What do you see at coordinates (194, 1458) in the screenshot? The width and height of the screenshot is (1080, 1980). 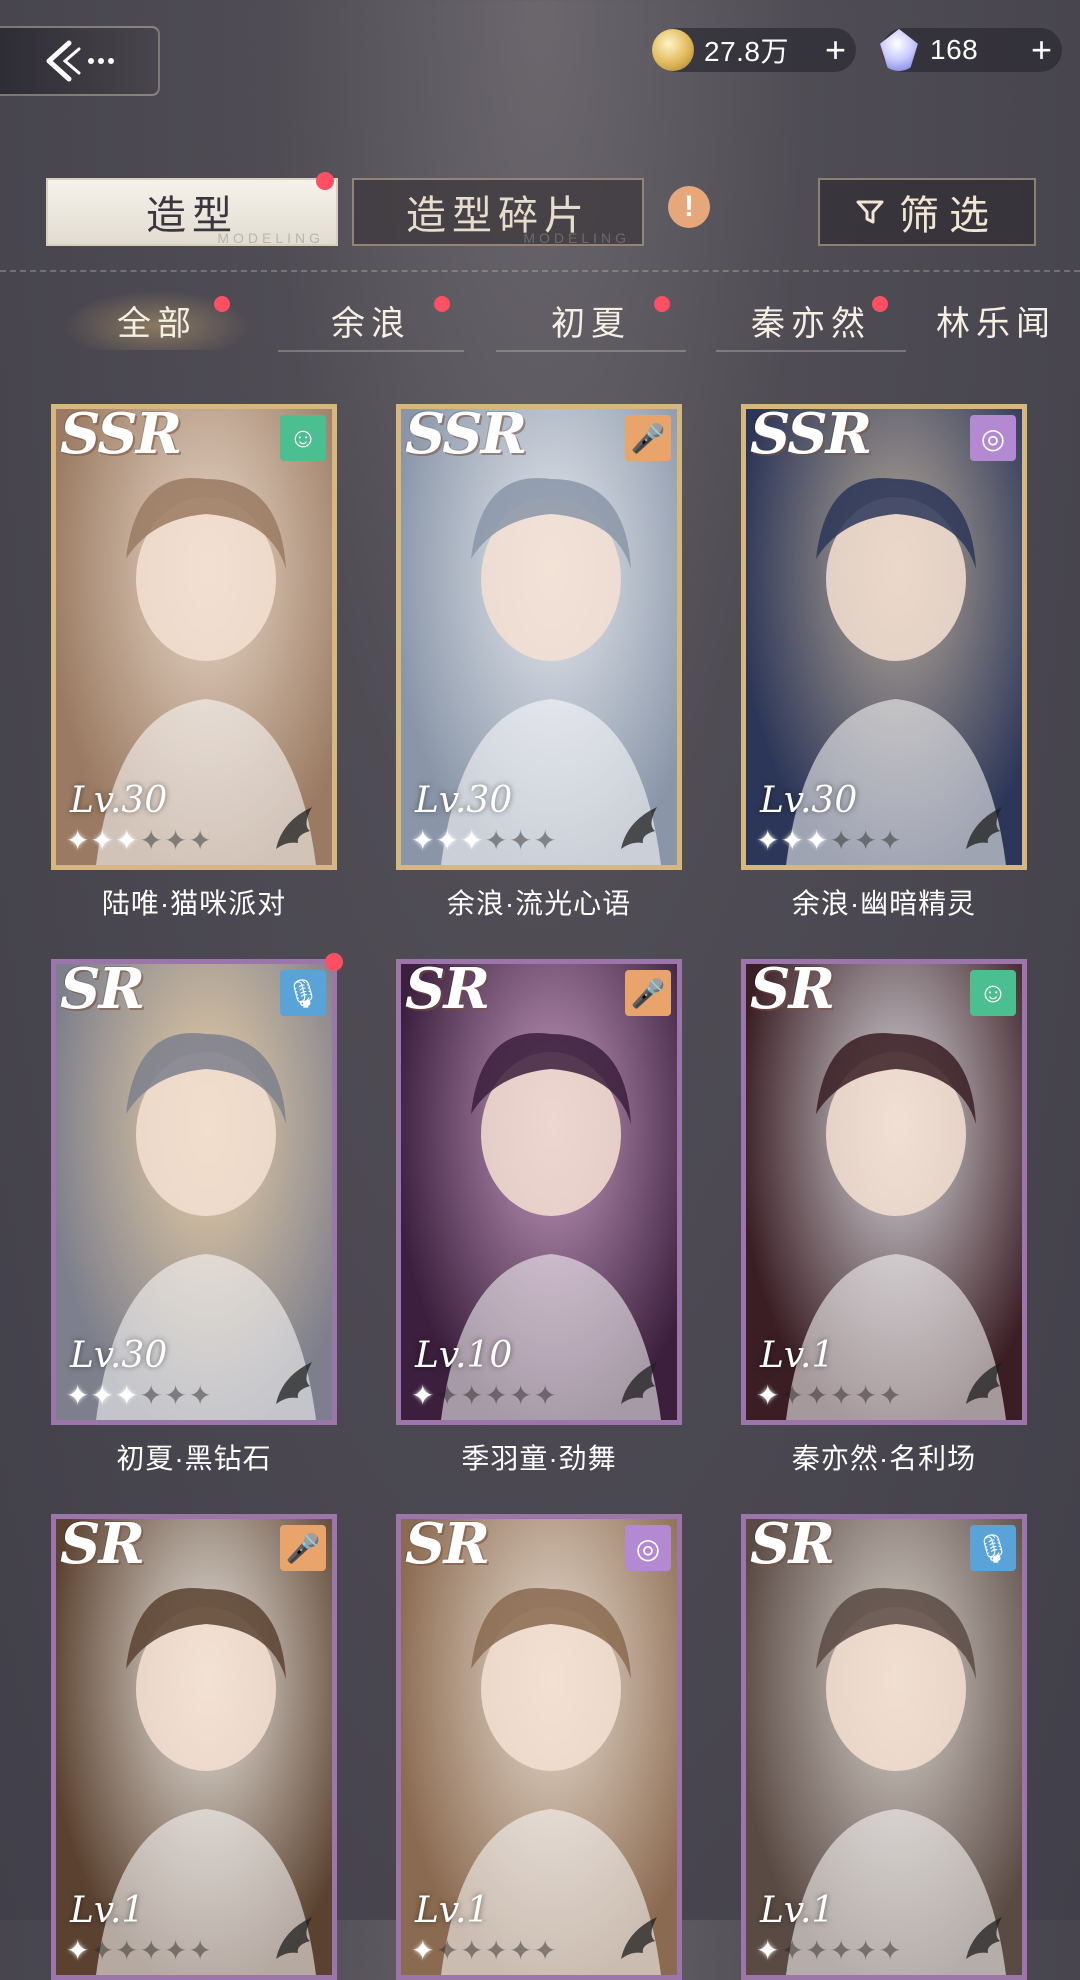 I see `costume-name: 初夏·黑钻石` at bounding box center [194, 1458].